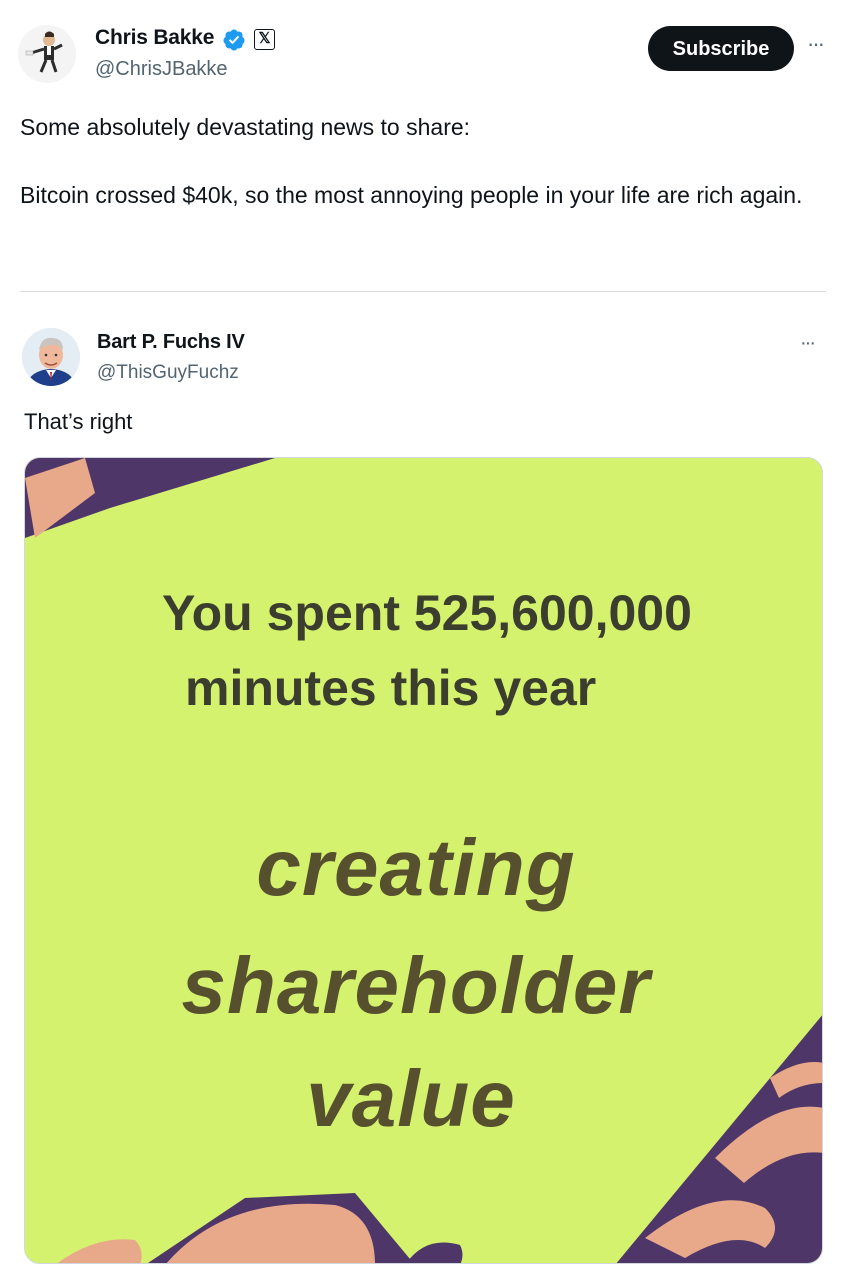 This screenshot has width=852, height=1286. I want to click on quote-author-avatar, so click(51, 357).